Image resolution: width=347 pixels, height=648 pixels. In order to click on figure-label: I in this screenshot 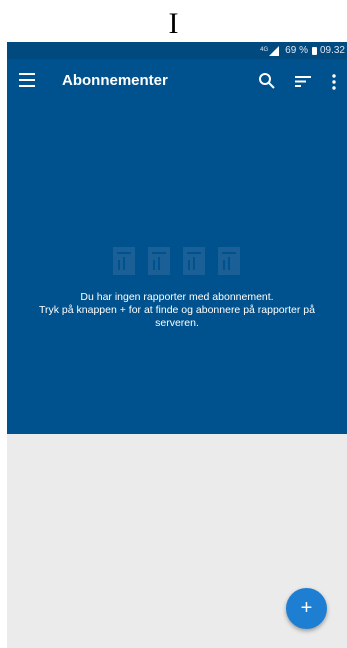, I will do `click(173, 23)`.